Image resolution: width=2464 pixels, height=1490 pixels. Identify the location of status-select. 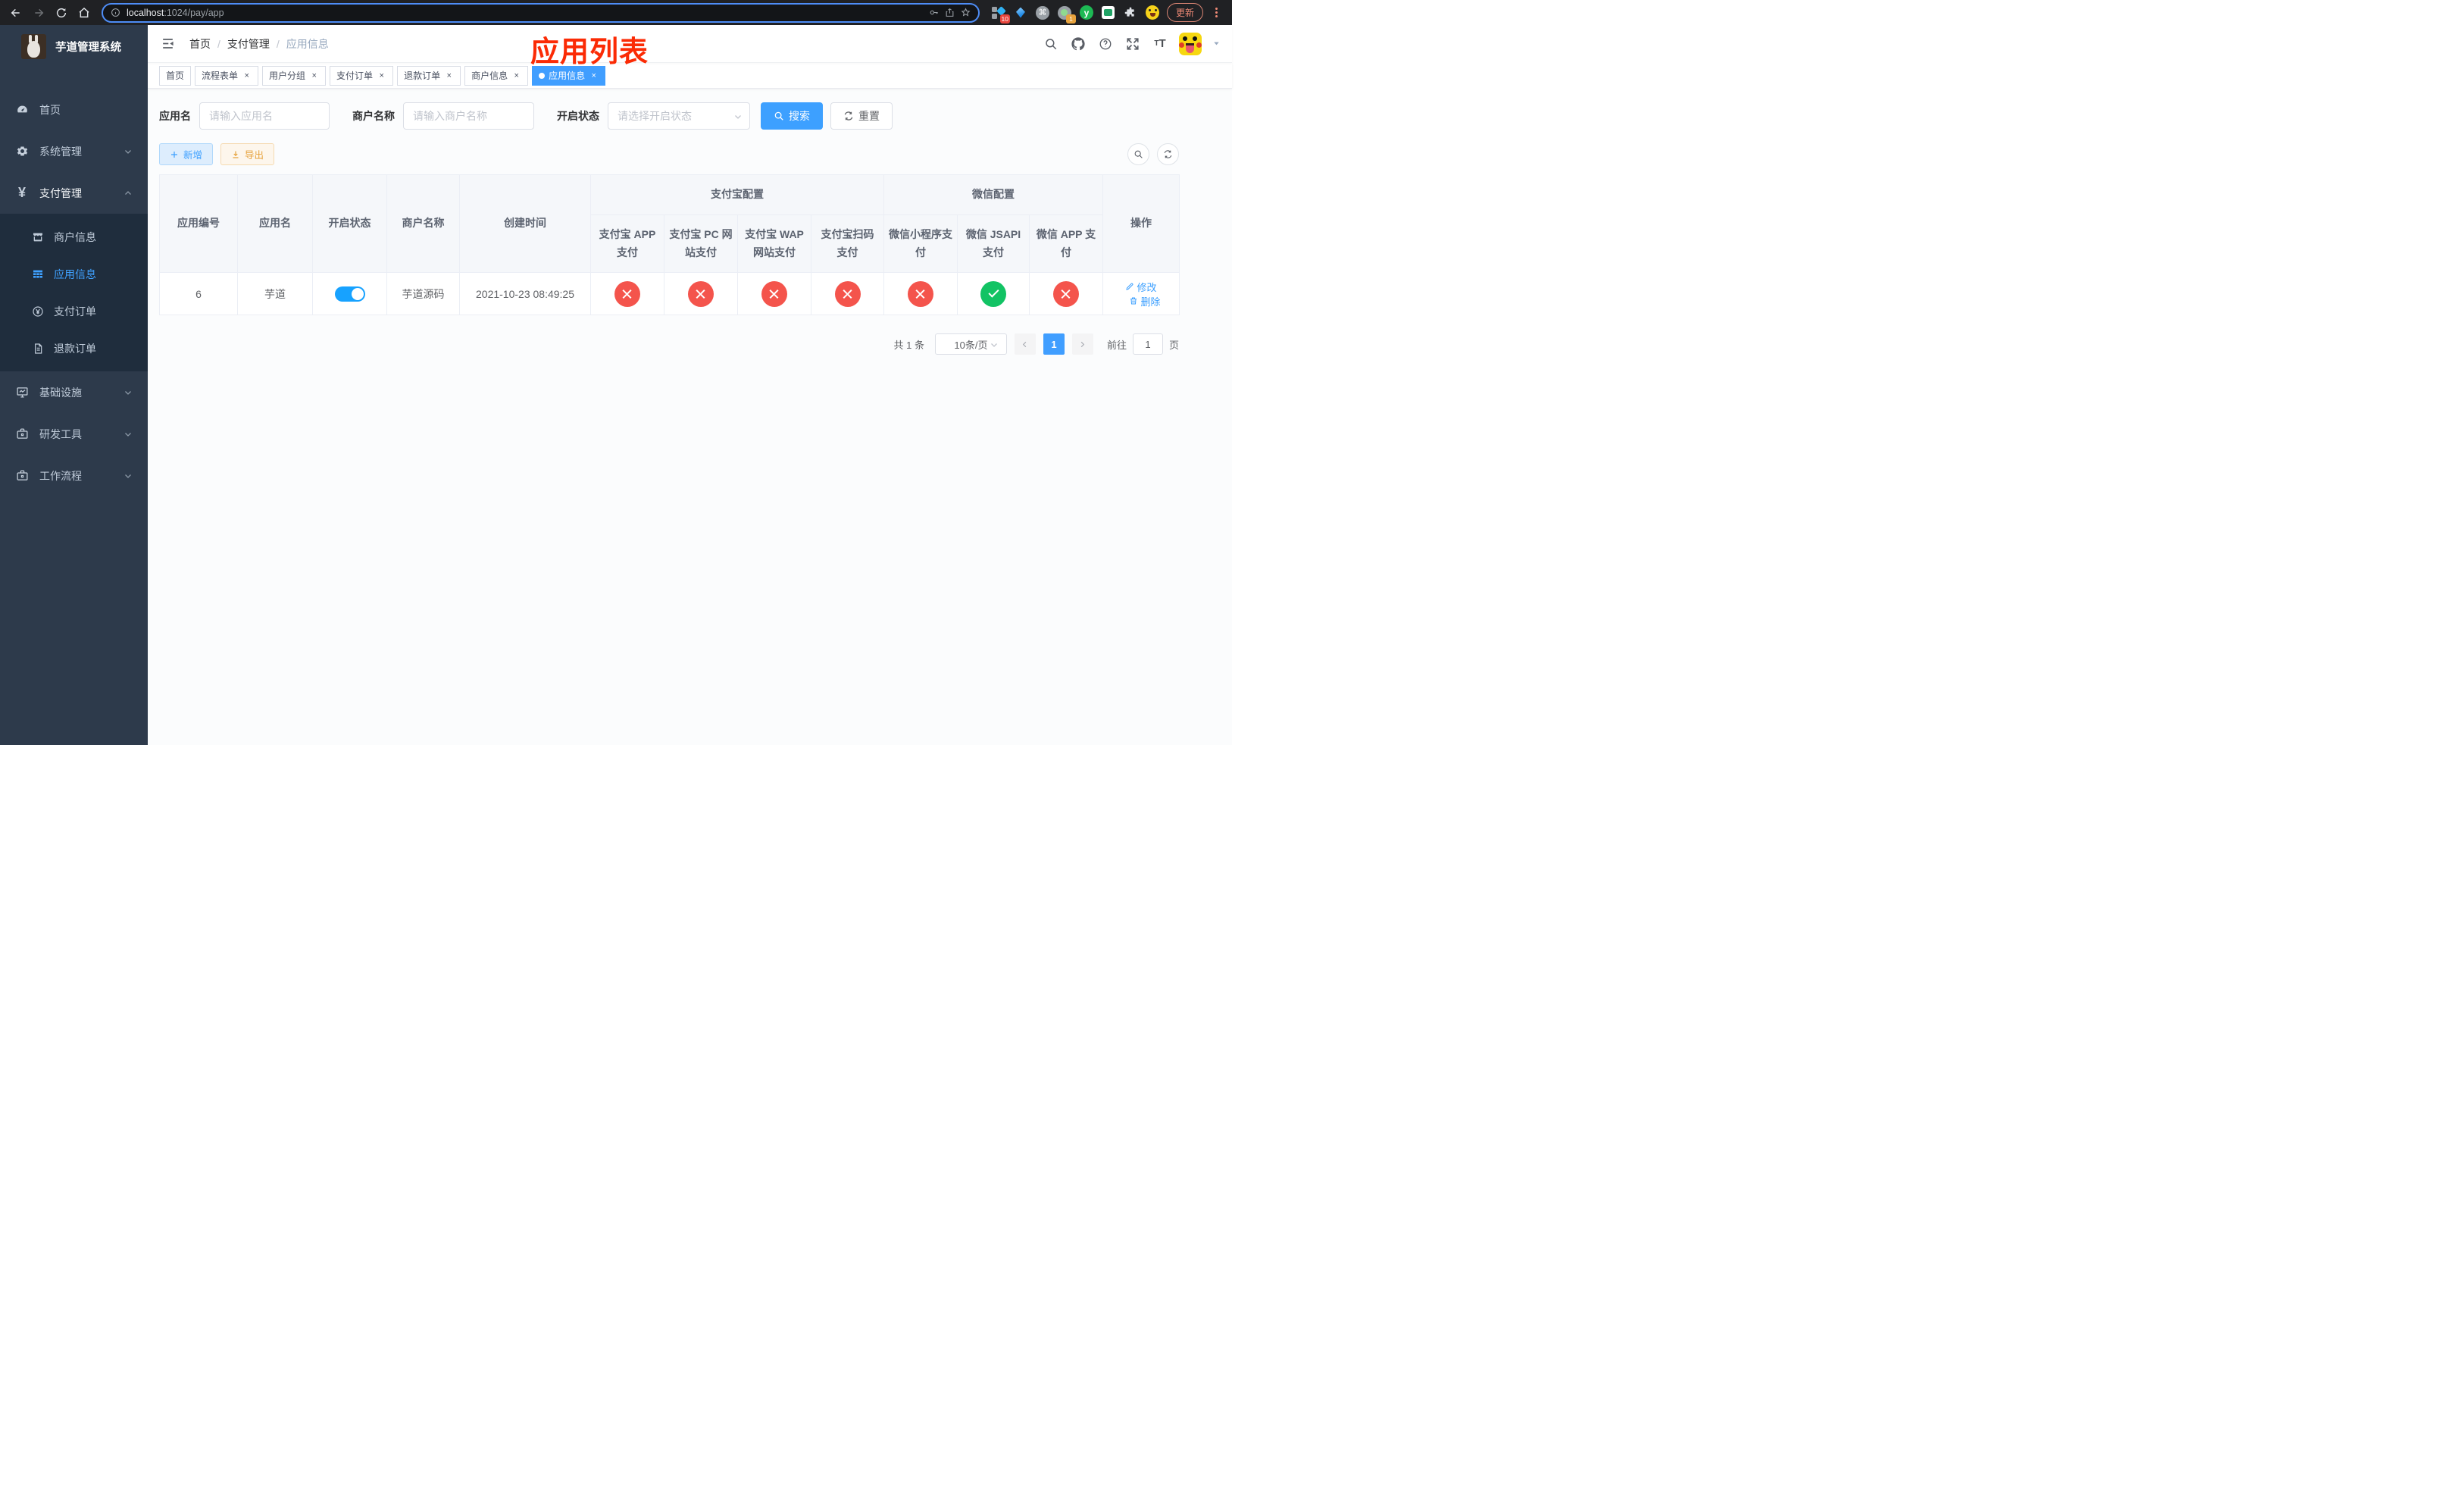
(679, 116).